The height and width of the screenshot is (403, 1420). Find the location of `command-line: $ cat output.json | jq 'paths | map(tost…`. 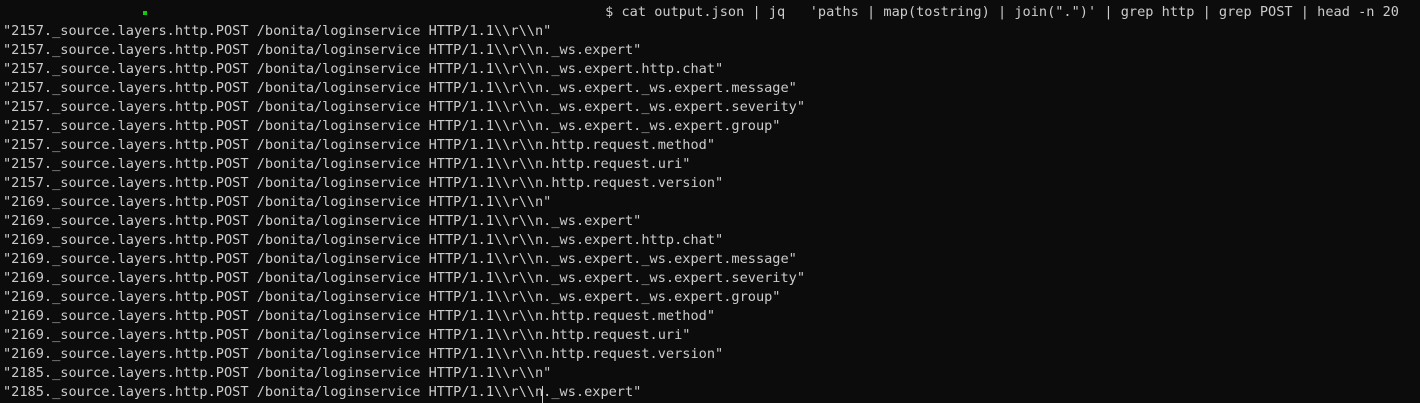

command-line: $ cat output.json | jq 'paths | map(tost… is located at coordinates (1002, 12).